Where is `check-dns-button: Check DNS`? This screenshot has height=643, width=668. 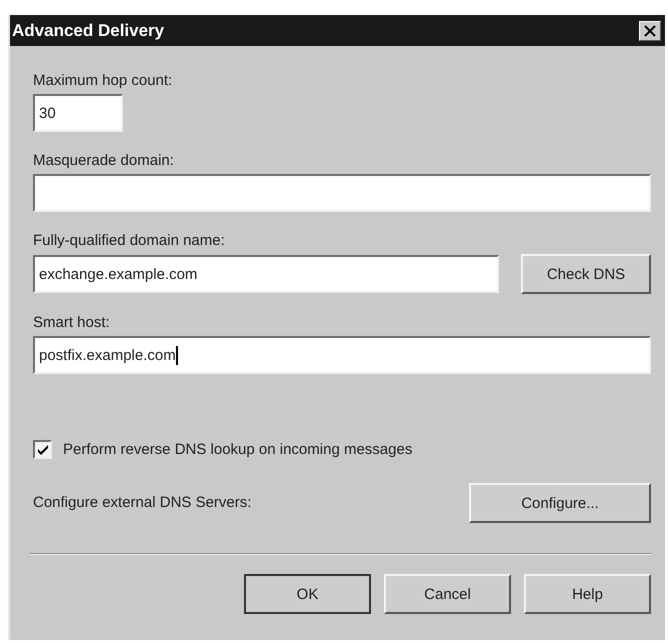 check-dns-button: Check DNS is located at coordinates (586, 274).